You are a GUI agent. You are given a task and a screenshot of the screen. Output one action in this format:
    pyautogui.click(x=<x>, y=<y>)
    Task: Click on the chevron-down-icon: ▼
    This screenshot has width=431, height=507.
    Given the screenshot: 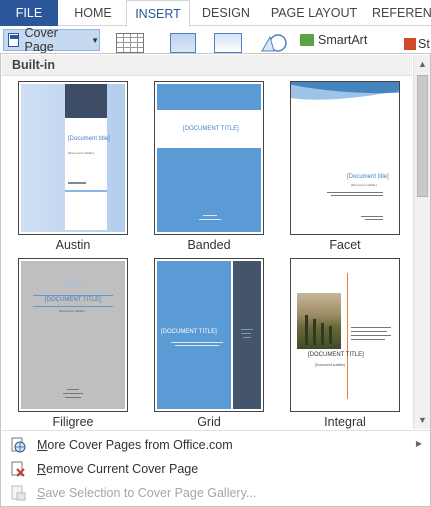 What is the action you would take?
    pyautogui.click(x=95, y=40)
    